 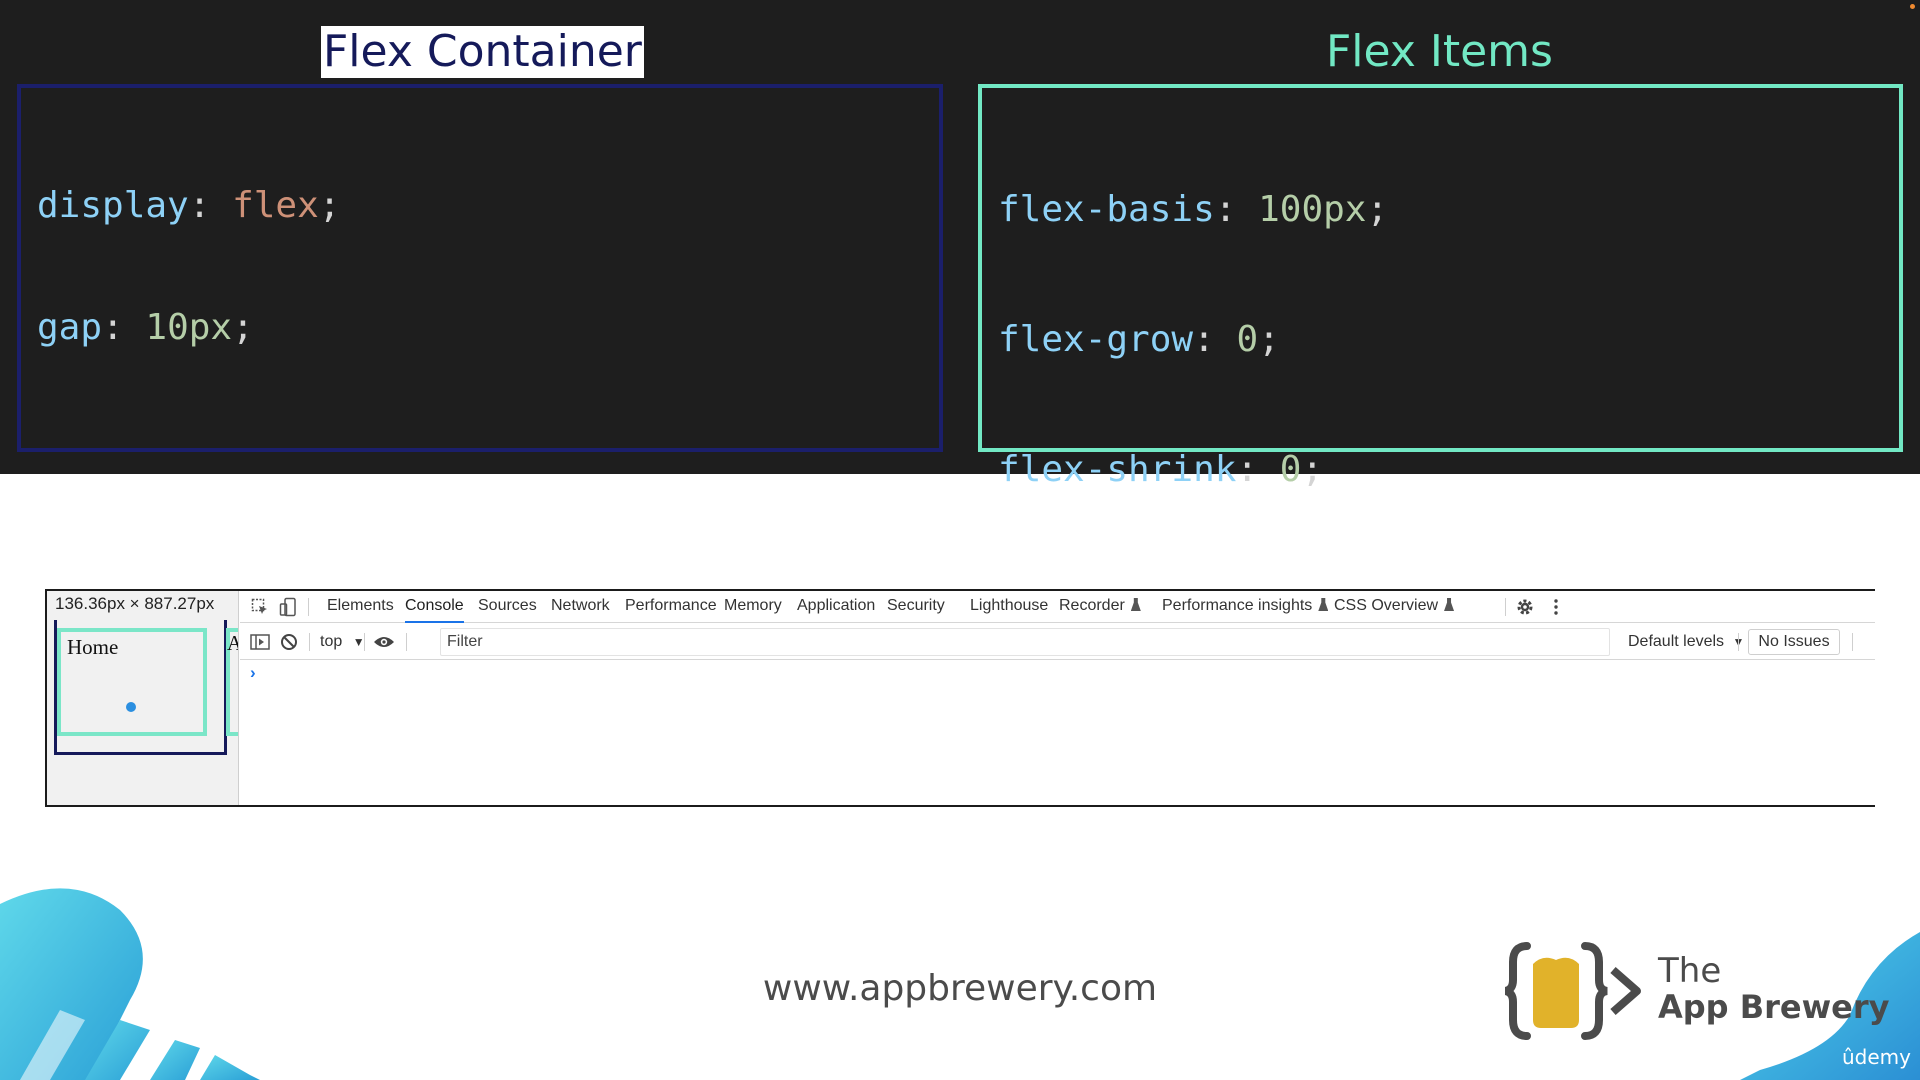 What do you see at coordinates (358, 642) in the screenshot?
I see `caret-down-icon: ▼` at bounding box center [358, 642].